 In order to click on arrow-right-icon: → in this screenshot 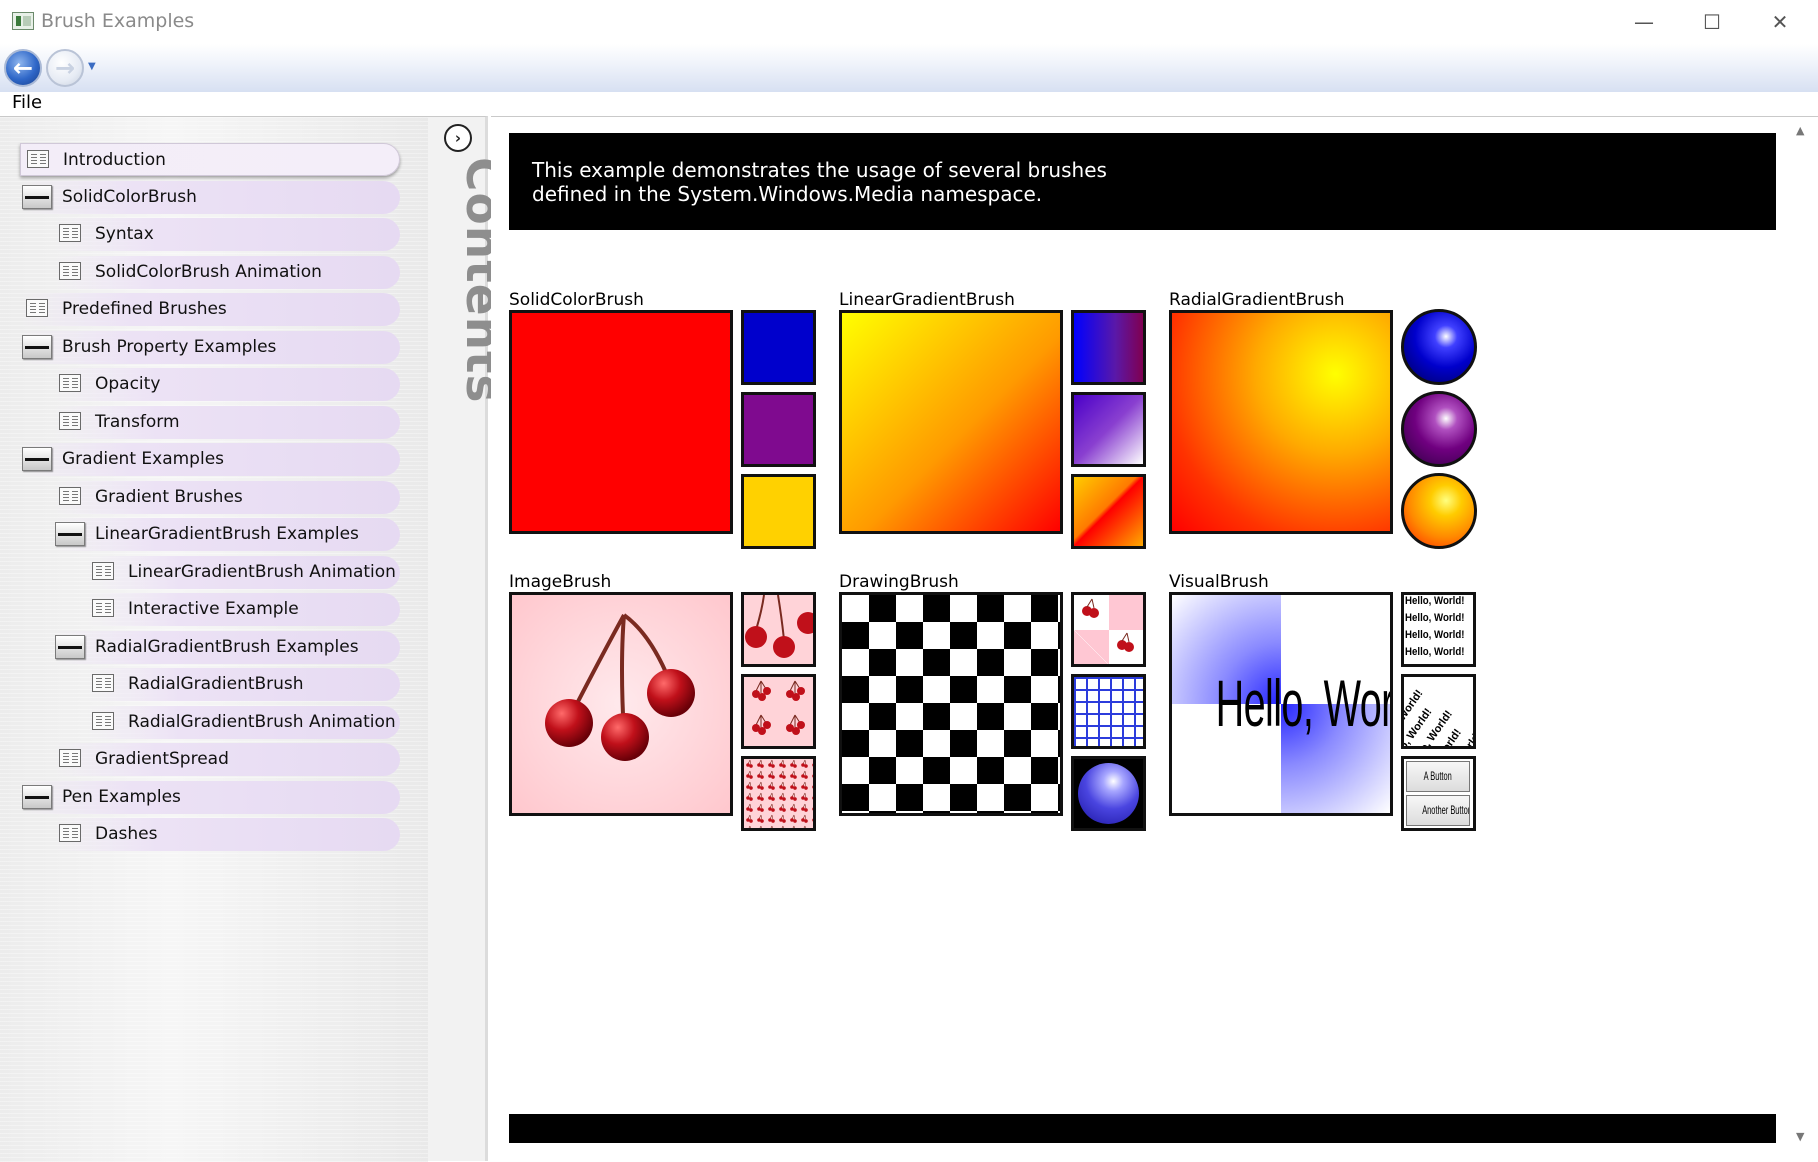, I will do `click(65, 68)`.